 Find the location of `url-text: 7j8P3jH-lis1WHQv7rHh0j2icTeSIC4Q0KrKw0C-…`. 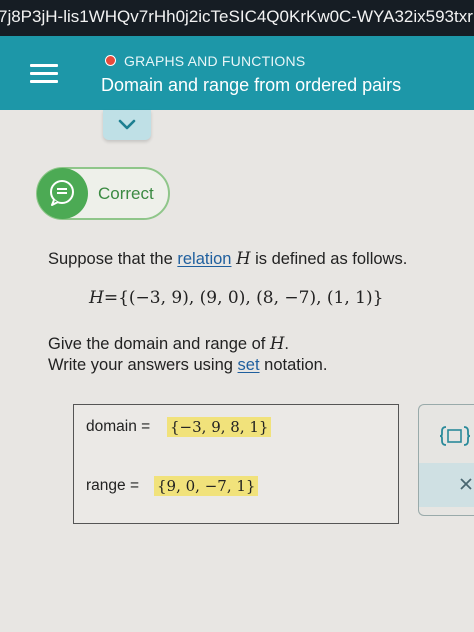

url-text: 7j8P3jH-lis1WHQv7rHh0j2icTeSIC4Q0KrKw0C-… is located at coordinates (236, 16).